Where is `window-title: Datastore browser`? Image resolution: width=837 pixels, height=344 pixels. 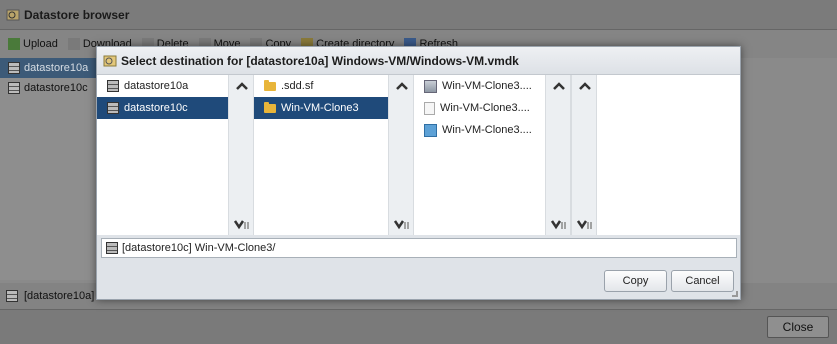
window-title: Datastore browser is located at coordinates (77, 14).